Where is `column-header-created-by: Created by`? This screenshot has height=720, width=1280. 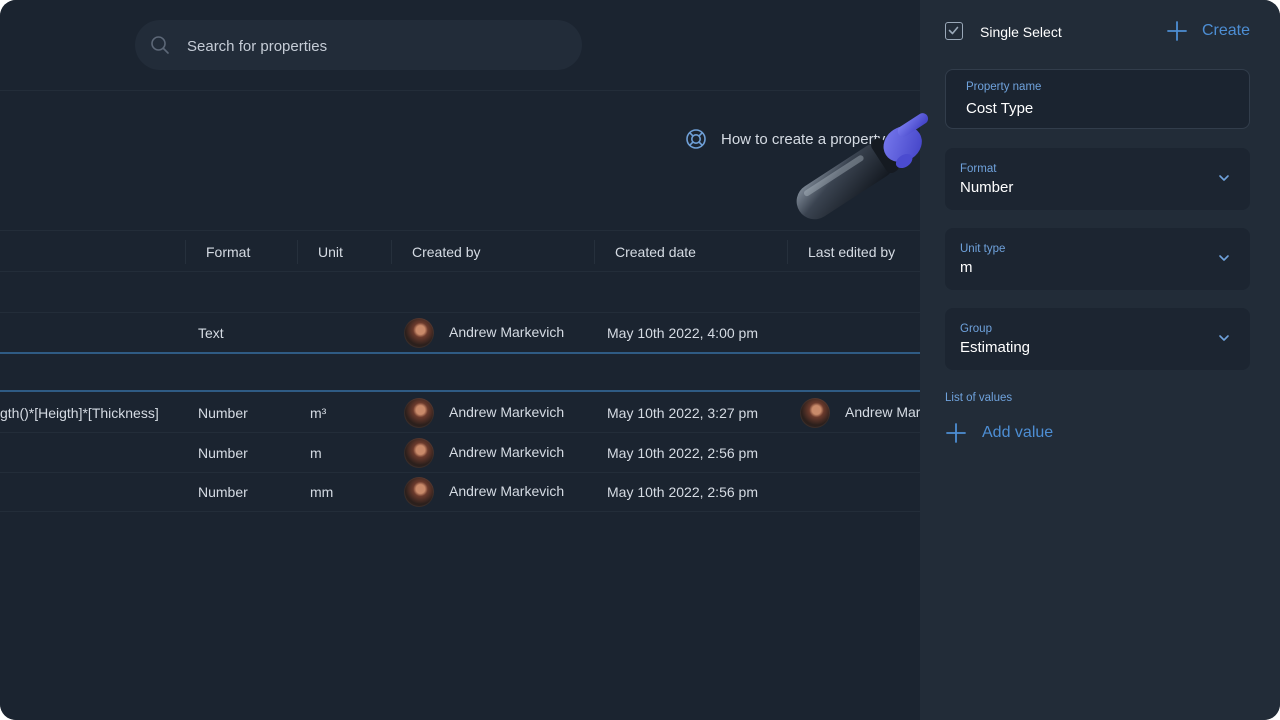 column-header-created-by: Created by is located at coordinates (446, 252).